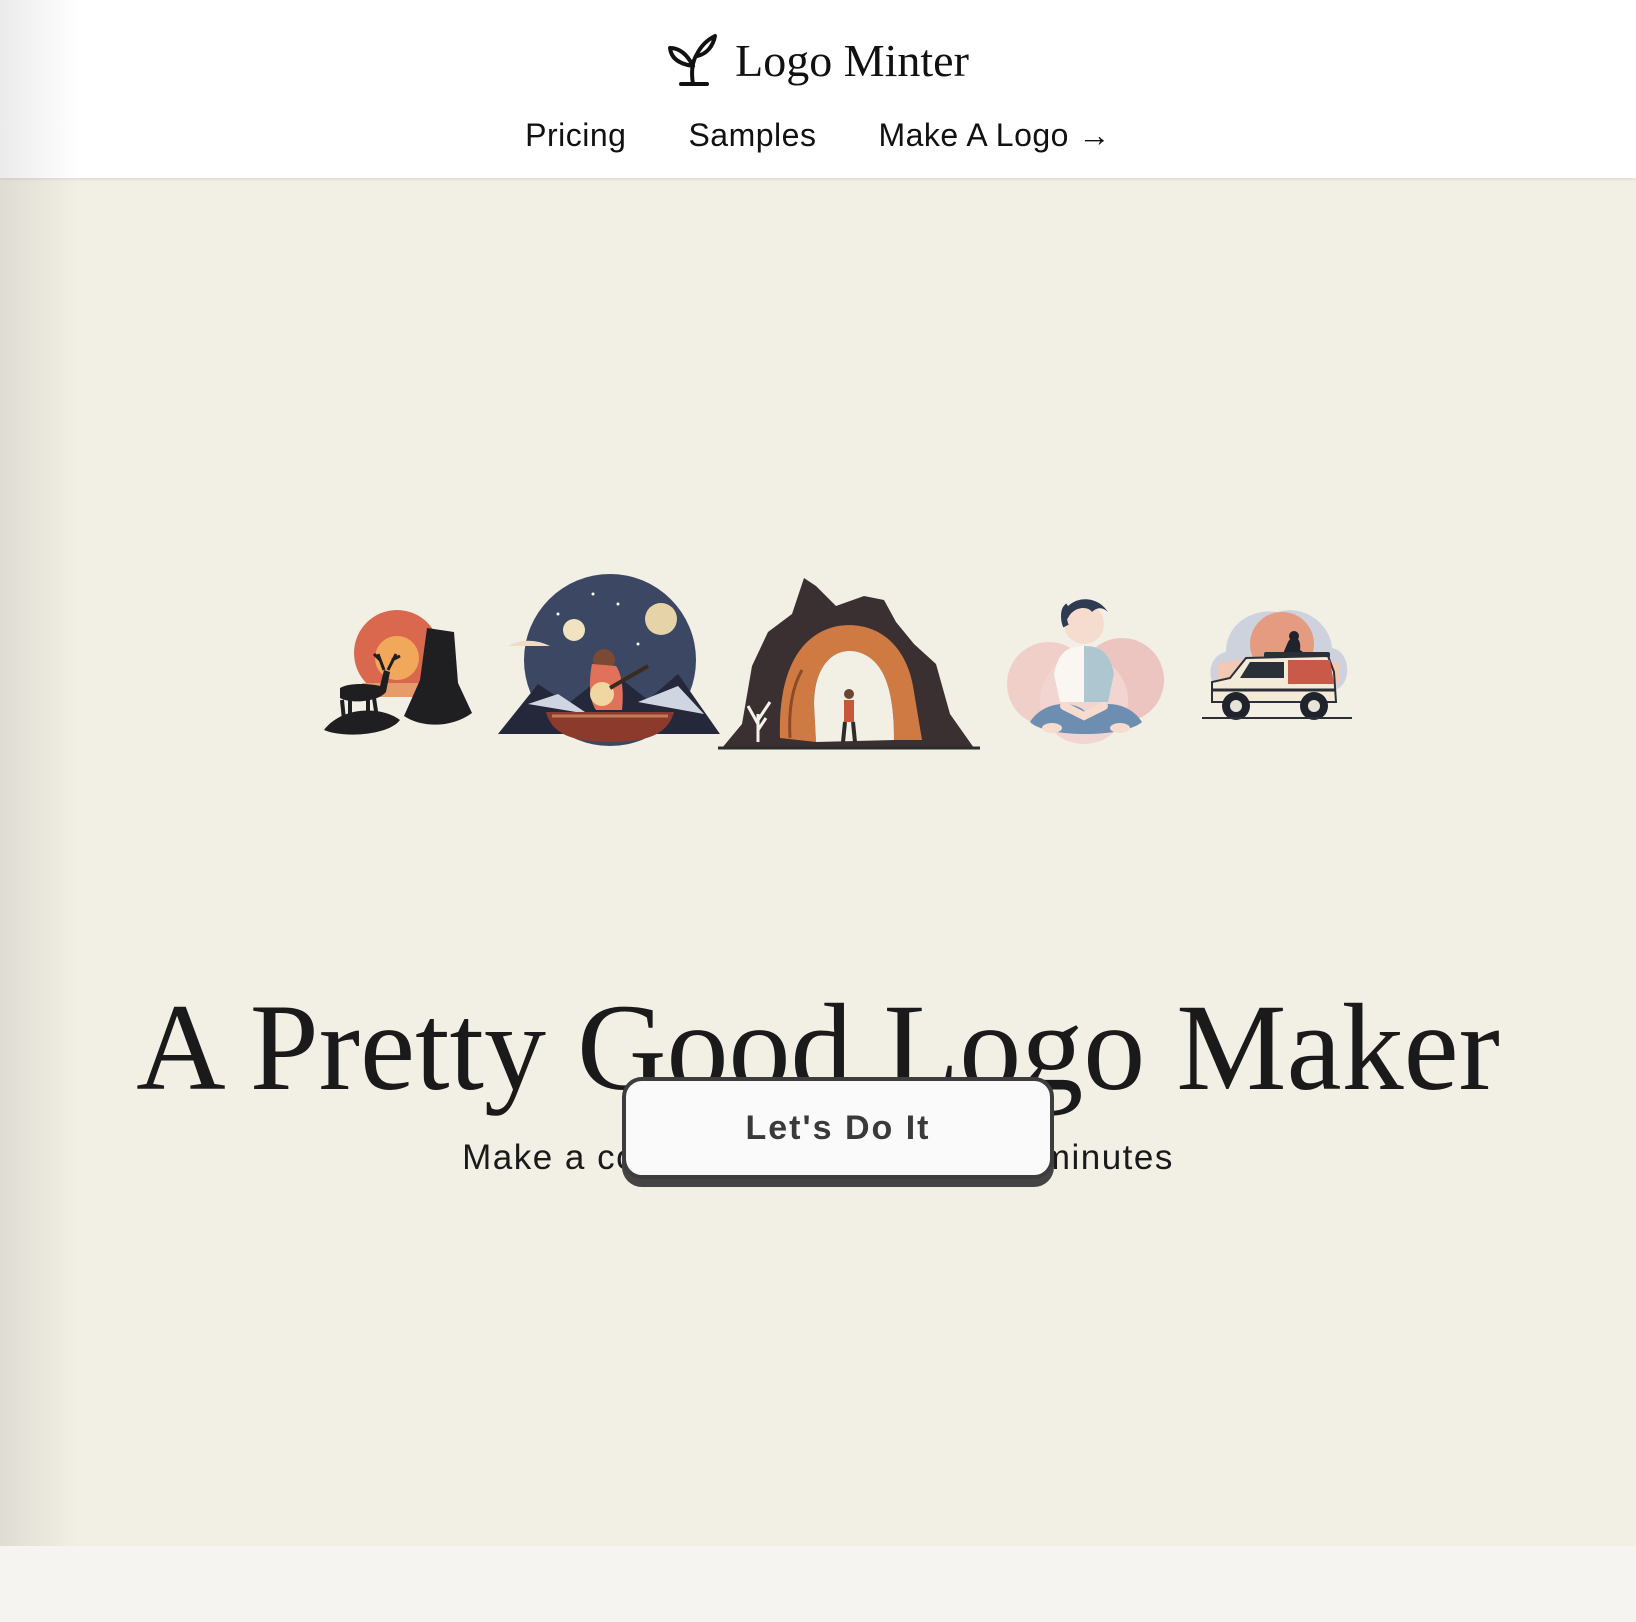 The width and height of the screenshot is (1636, 1622). Describe the element at coordinates (838, 1128) in the screenshot. I see `lets-do-it-button: Let's Do It` at that location.